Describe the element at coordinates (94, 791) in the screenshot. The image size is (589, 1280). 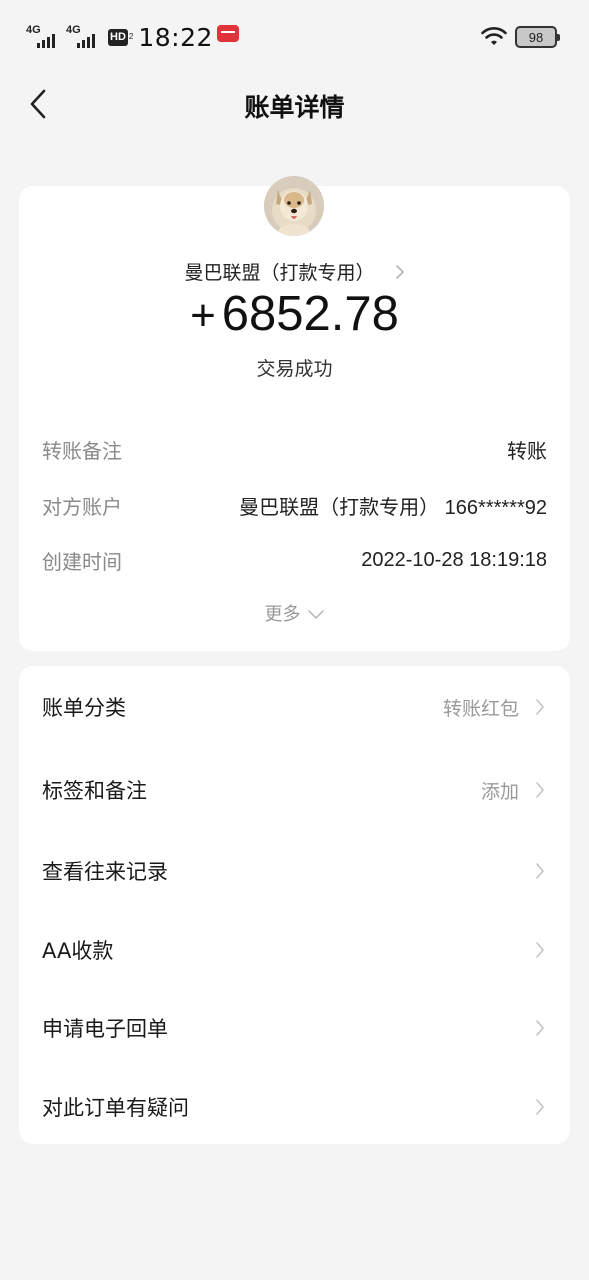
I see `list-item-label: 标签和备注` at that location.